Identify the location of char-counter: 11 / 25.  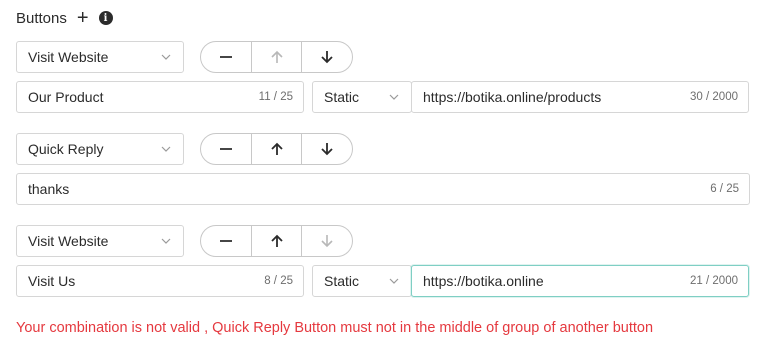
(275, 97).